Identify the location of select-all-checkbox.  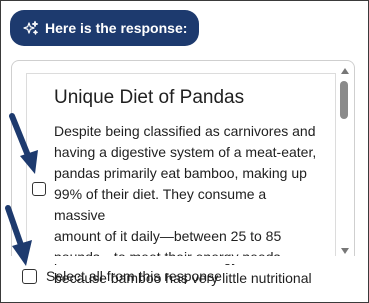
(29, 276).